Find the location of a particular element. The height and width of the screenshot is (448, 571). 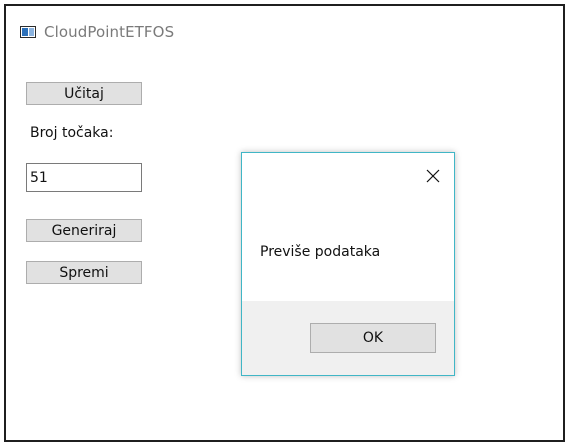

generate-button: Generiraj is located at coordinates (84, 230).